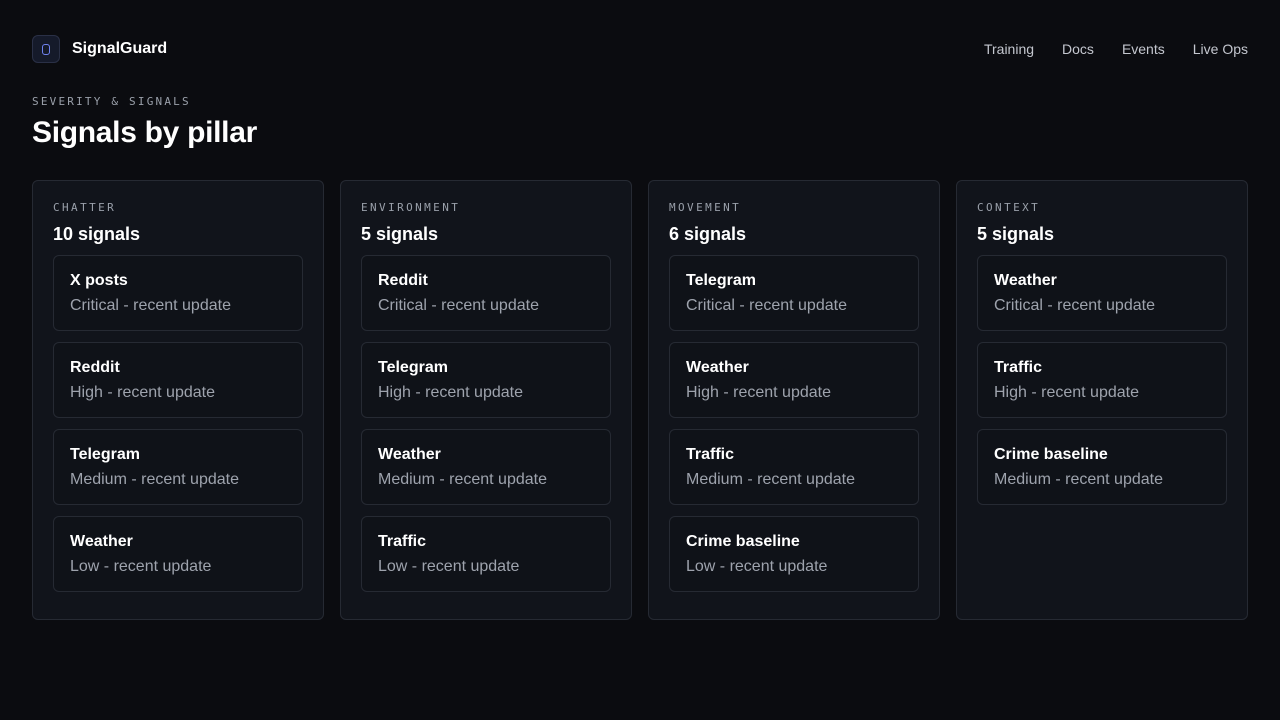  Describe the element at coordinates (486, 380) in the screenshot. I see `signal-card: Telegram High - recent update` at that location.